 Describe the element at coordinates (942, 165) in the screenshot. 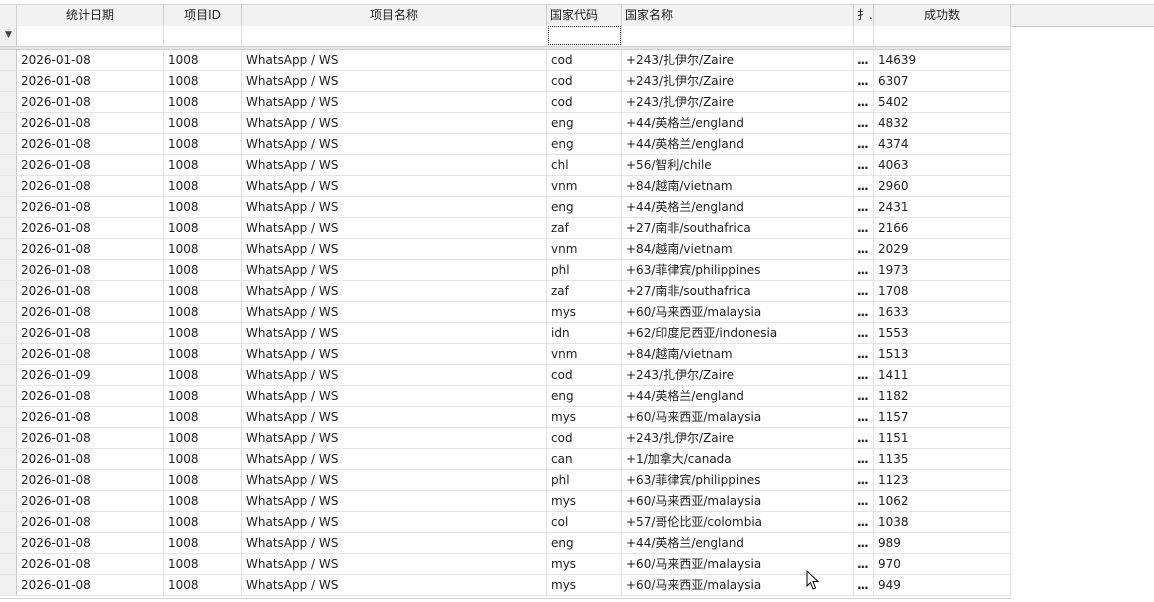

I see `cell-count: 4063` at that location.